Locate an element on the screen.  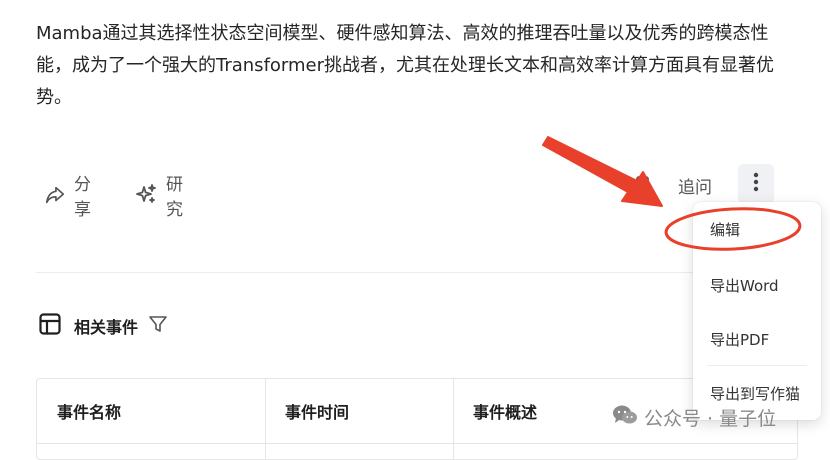
watermark-text: 公众号 · 量子位 is located at coordinates (710, 419).